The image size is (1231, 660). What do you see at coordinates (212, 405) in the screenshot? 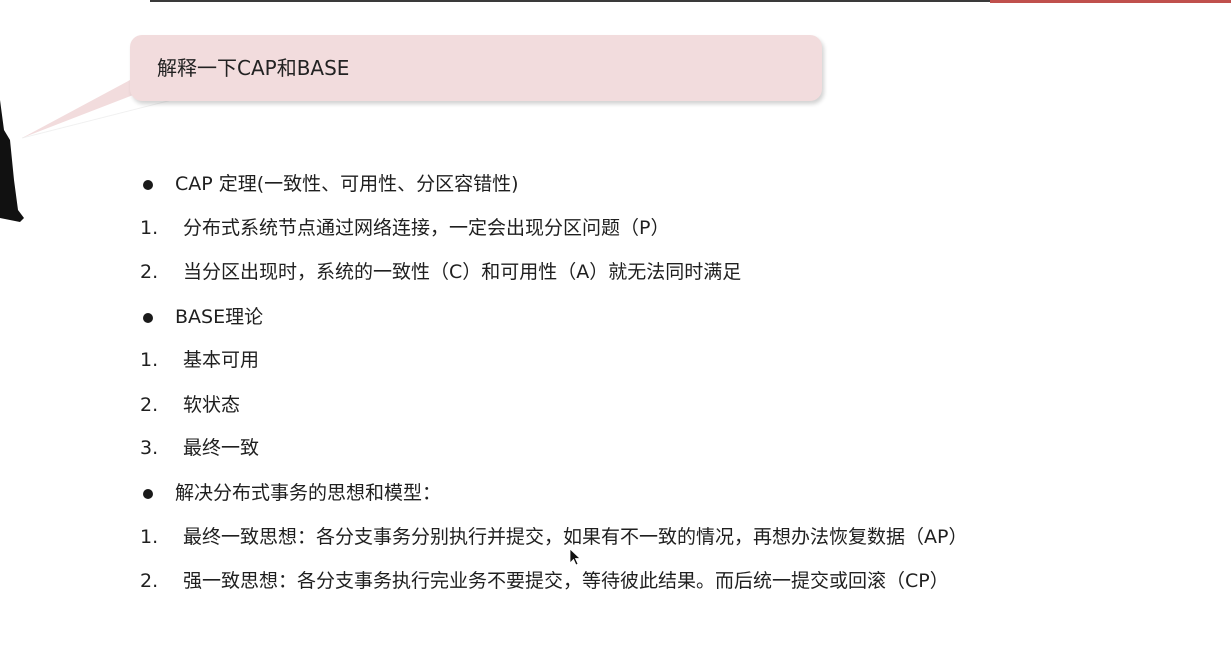
I see `list-item-text: 软状态` at bounding box center [212, 405].